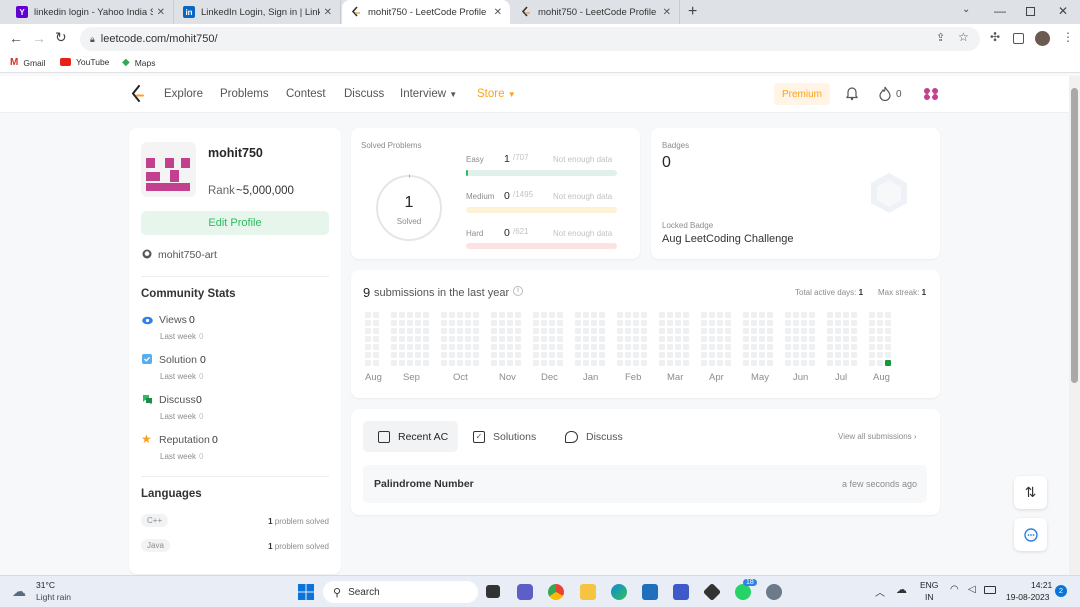 This screenshot has width=1080, height=607. Describe the element at coordinates (1030, 534) in the screenshot. I see `feedback-chat-icon` at that location.